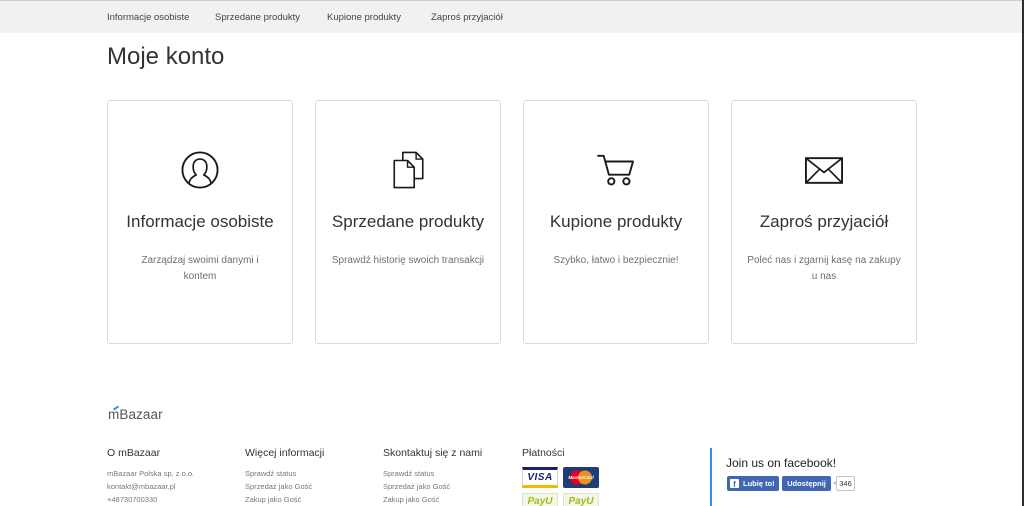  I want to click on facebook-divider, so click(711, 477).